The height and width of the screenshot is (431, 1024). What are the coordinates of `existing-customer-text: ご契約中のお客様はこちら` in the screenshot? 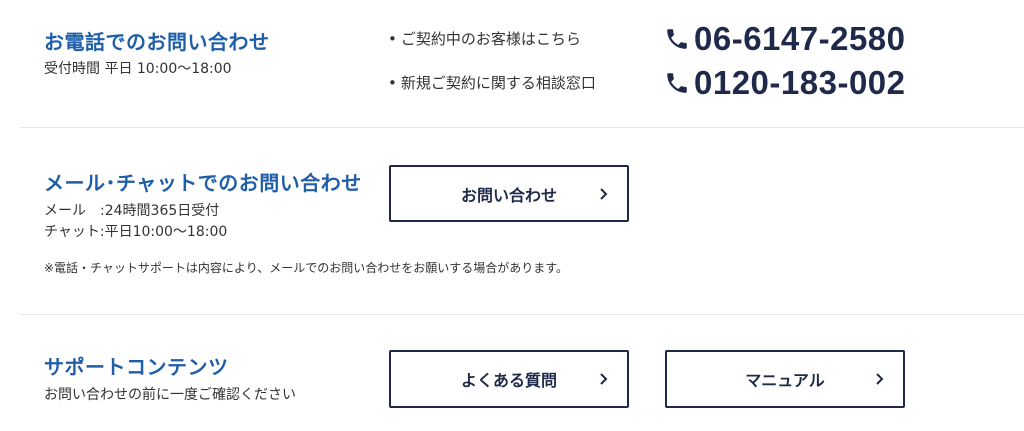 It's located at (490, 39).